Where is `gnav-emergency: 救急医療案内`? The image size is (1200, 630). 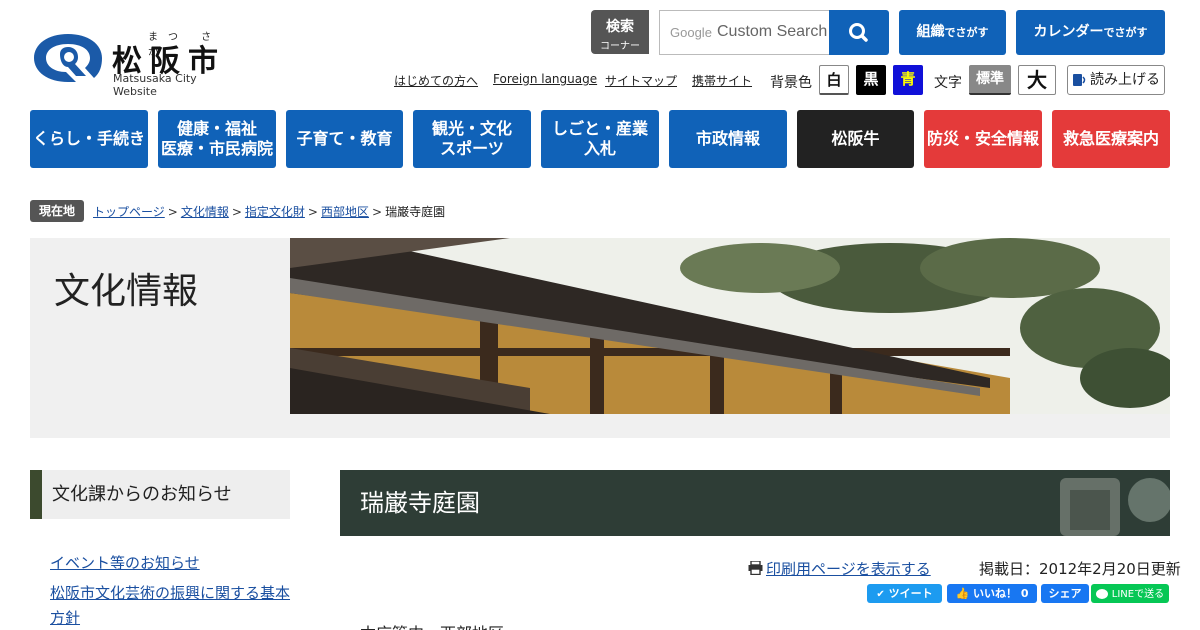 gnav-emergency: 救急医療案内 is located at coordinates (1111, 139).